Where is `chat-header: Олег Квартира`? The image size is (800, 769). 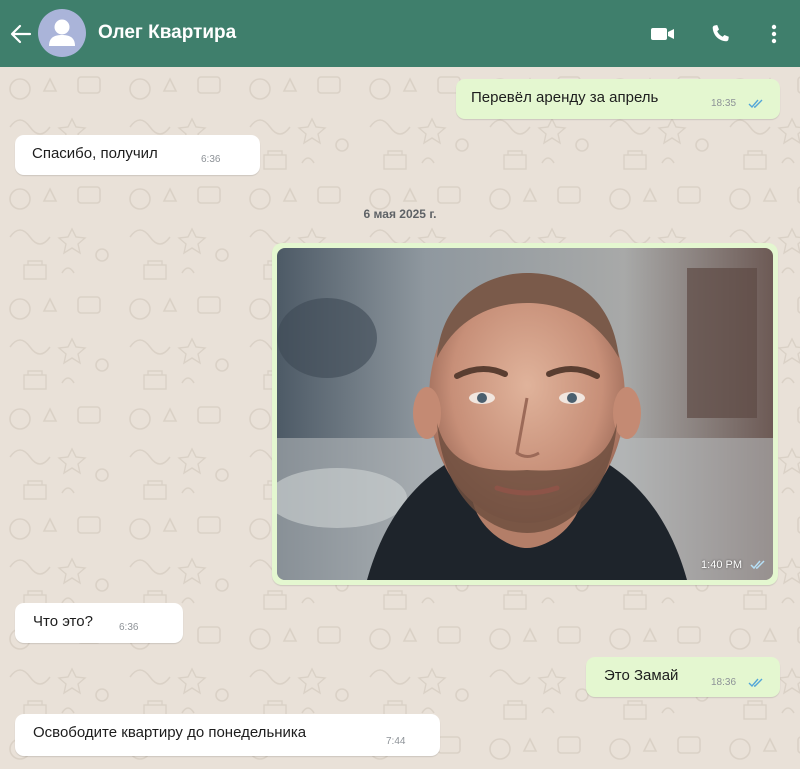
chat-header: Олег Квартира is located at coordinates (400, 33).